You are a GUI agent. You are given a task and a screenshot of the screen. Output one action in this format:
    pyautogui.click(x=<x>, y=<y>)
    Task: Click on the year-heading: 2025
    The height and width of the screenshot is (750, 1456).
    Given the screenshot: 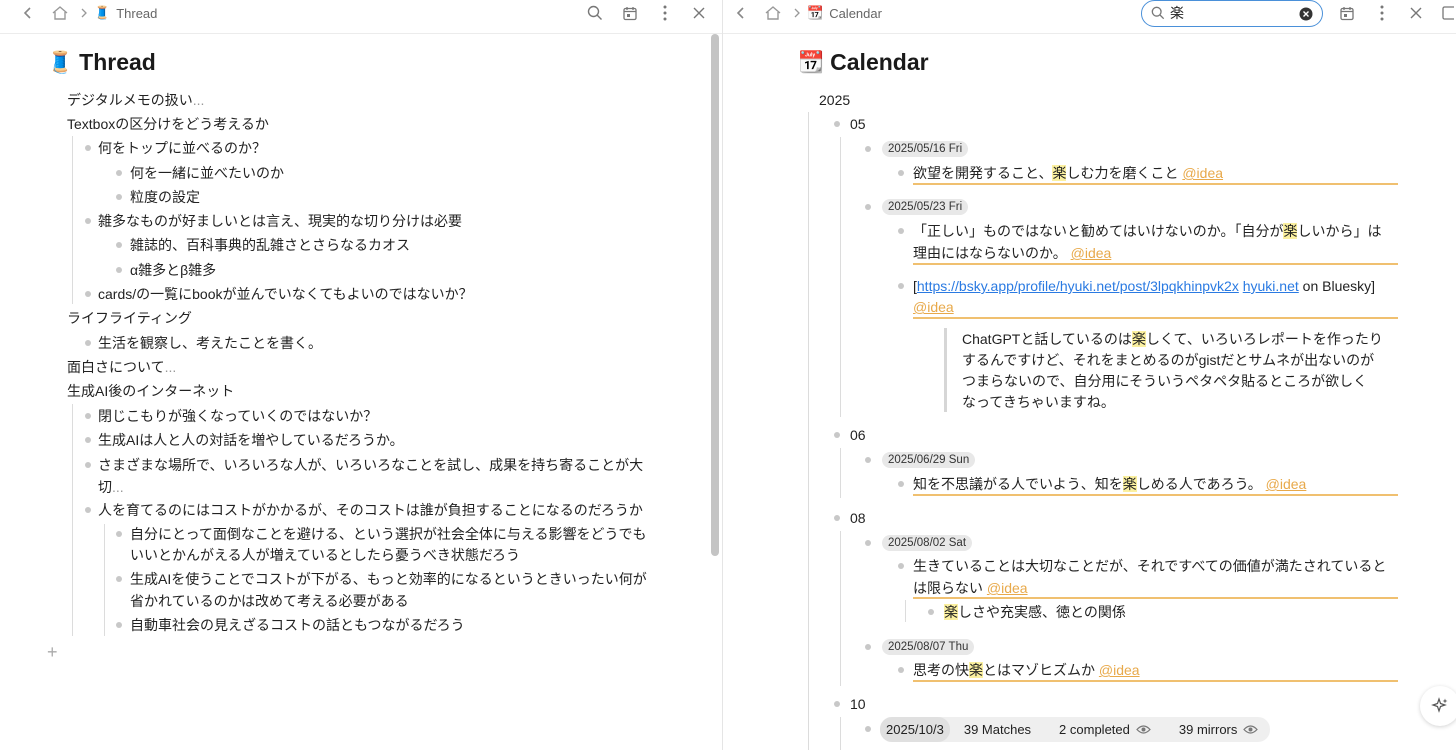 What is the action you would take?
    pyautogui.click(x=834, y=100)
    